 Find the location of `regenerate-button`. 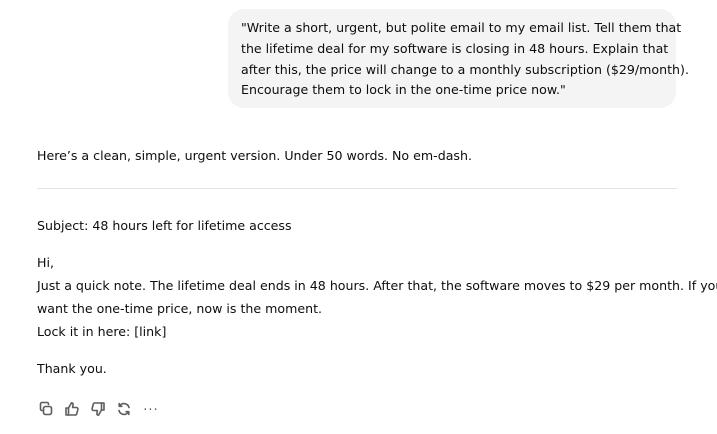

regenerate-button is located at coordinates (124, 411).